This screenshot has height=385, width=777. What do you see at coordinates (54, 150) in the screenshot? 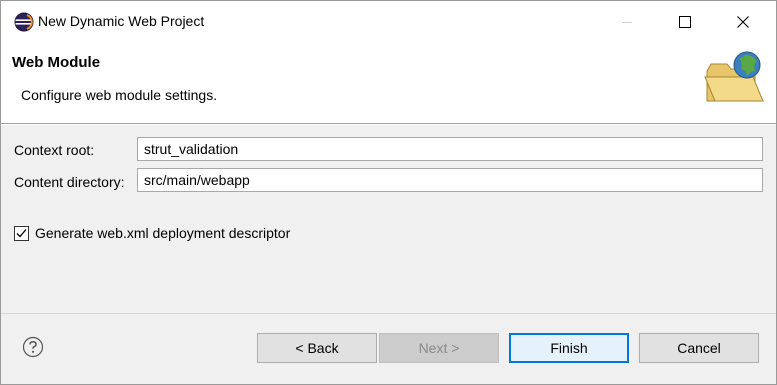
I see `context-root-label: Context root:` at bounding box center [54, 150].